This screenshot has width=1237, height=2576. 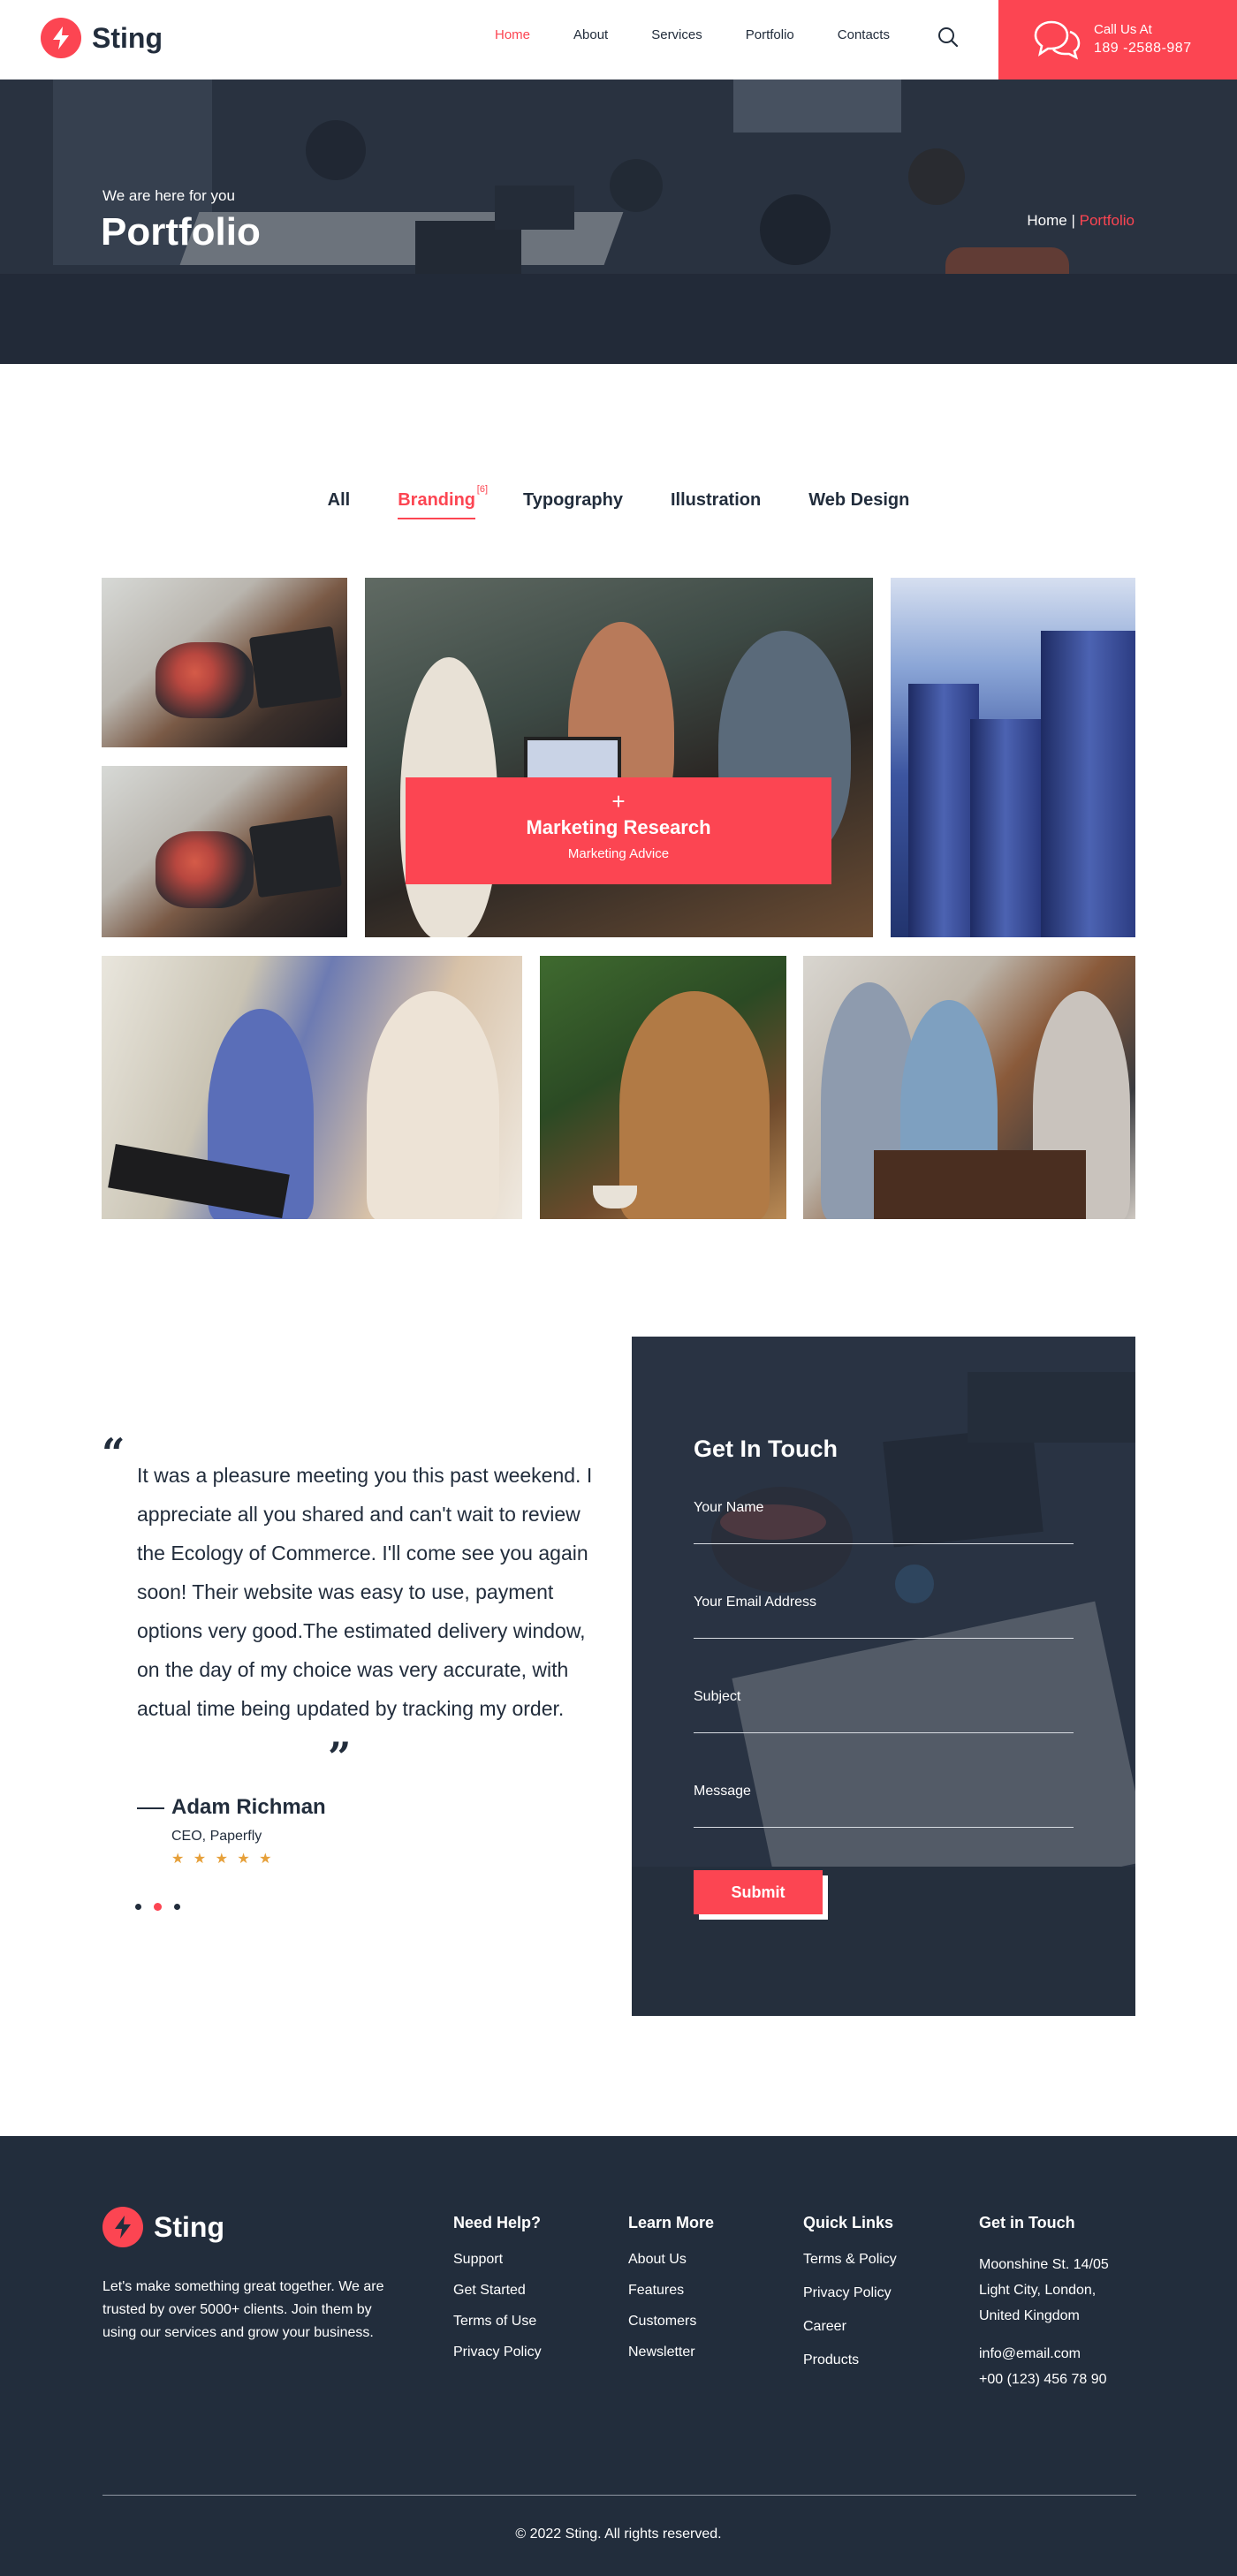 What do you see at coordinates (573, 500) in the screenshot?
I see `filter-tab-label: Typography` at bounding box center [573, 500].